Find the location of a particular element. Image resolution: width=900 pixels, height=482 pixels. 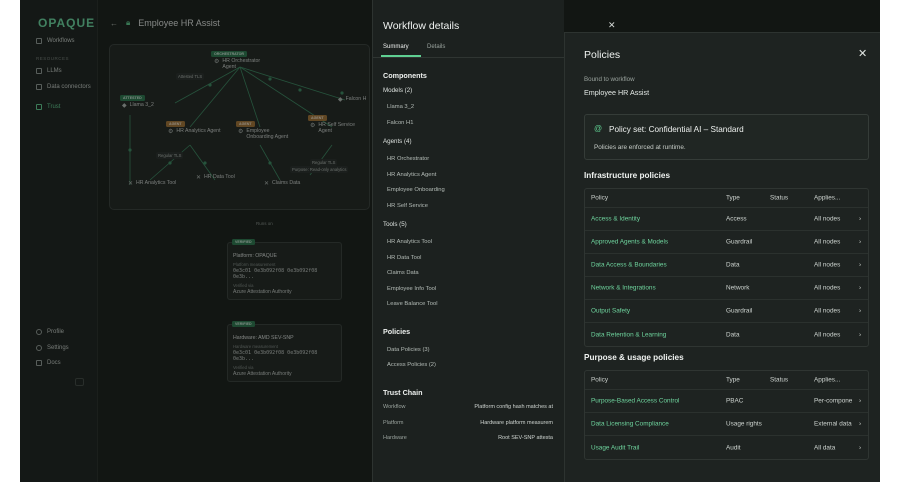

list-item: HR Orchestrator is located at coordinates (408, 159).